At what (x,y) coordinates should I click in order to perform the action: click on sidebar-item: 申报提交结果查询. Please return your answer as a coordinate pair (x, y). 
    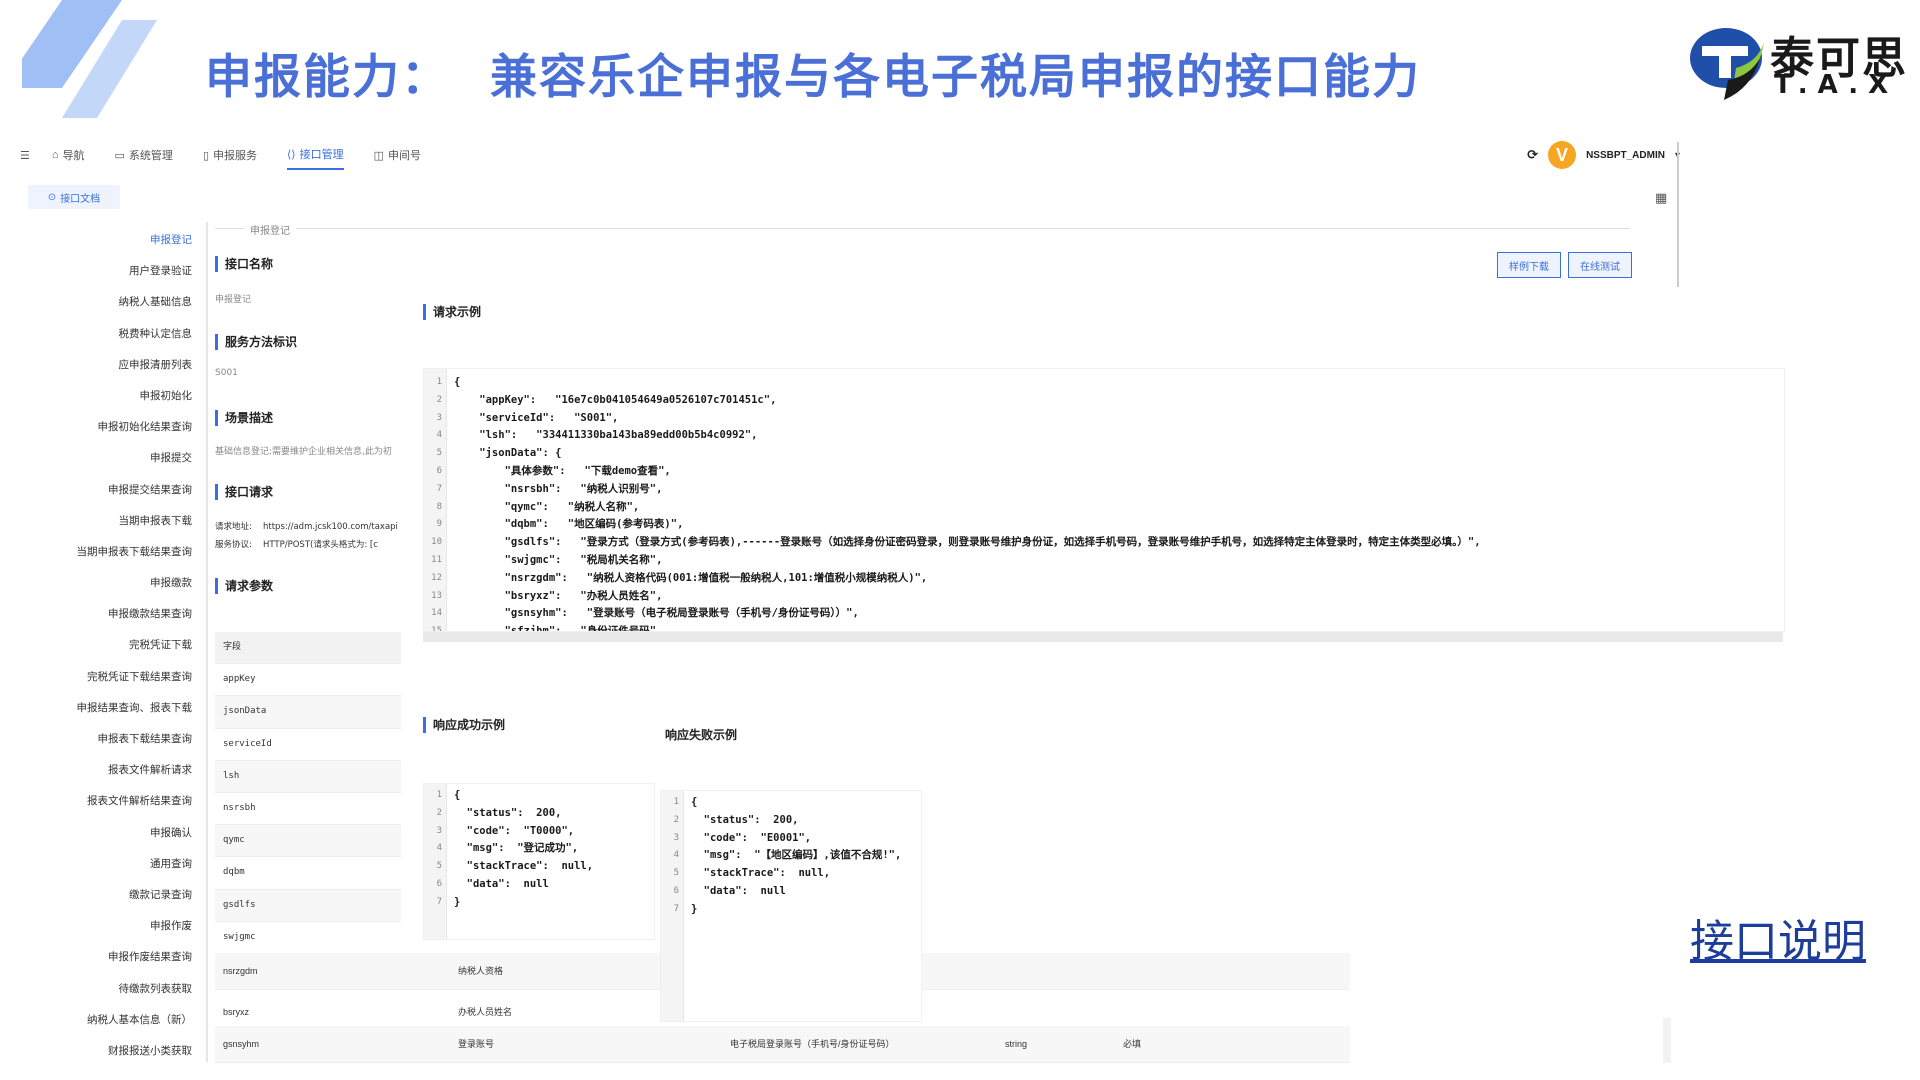
    Looking at the image, I should click on (109, 490).